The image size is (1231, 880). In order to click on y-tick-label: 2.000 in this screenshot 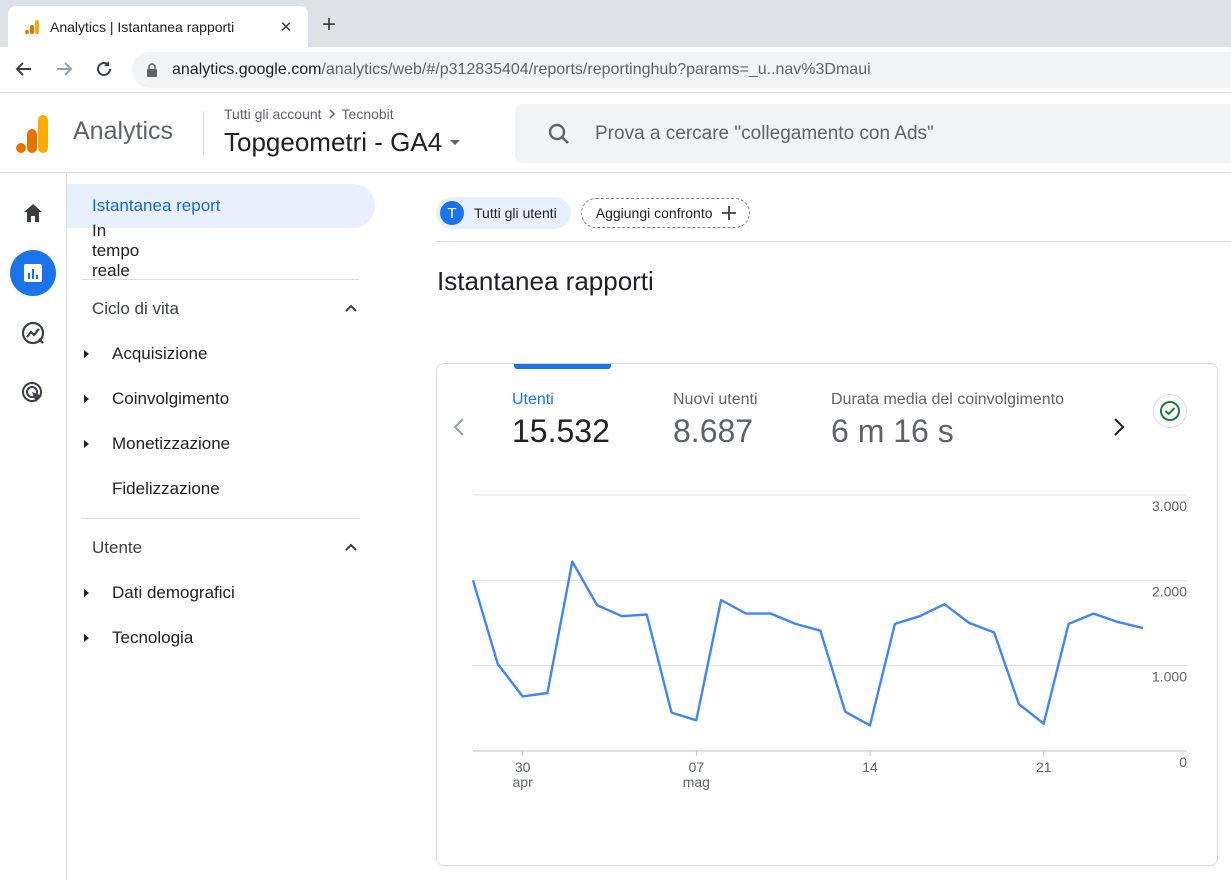, I will do `click(1169, 591)`.